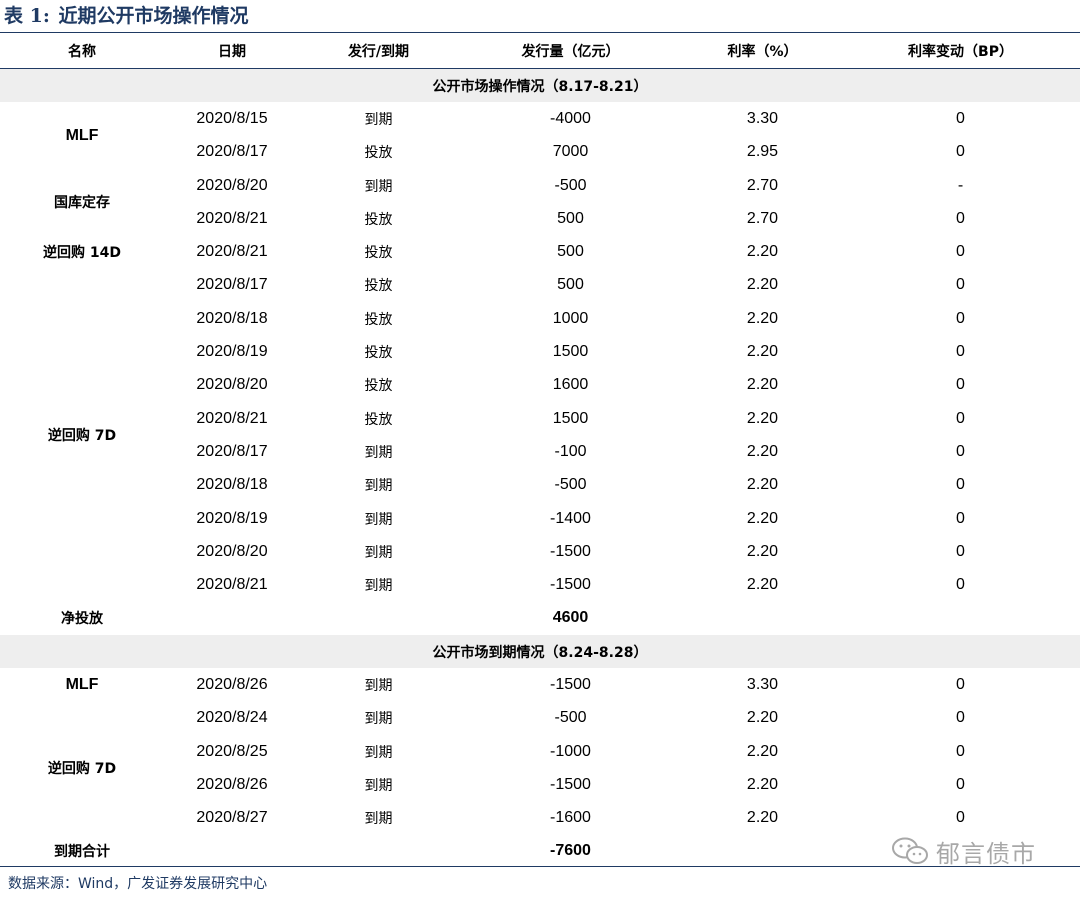 The height and width of the screenshot is (898, 1080). Describe the element at coordinates (232, 718) in the screenshot. I see `date-cell: 2020/8/24` at that location.